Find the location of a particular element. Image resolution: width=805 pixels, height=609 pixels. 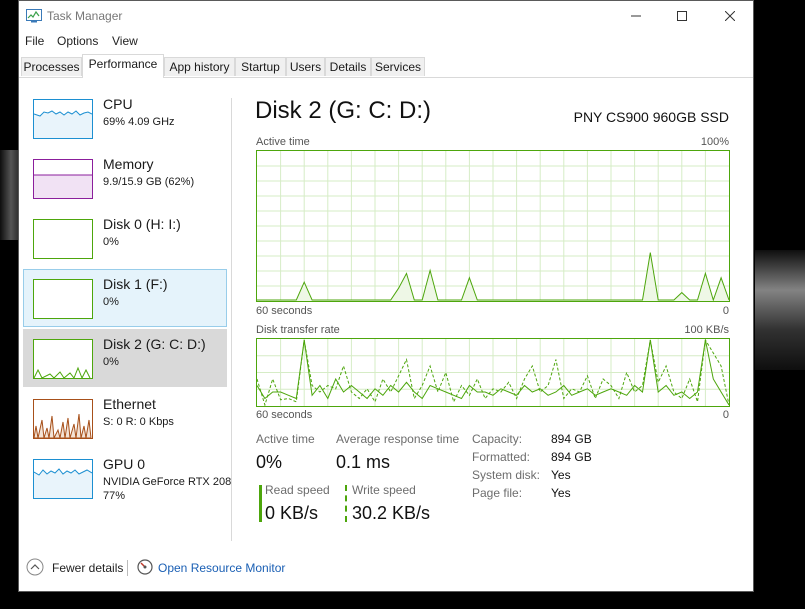

ethernet-thumbnail is located at coordinates (63, 419).